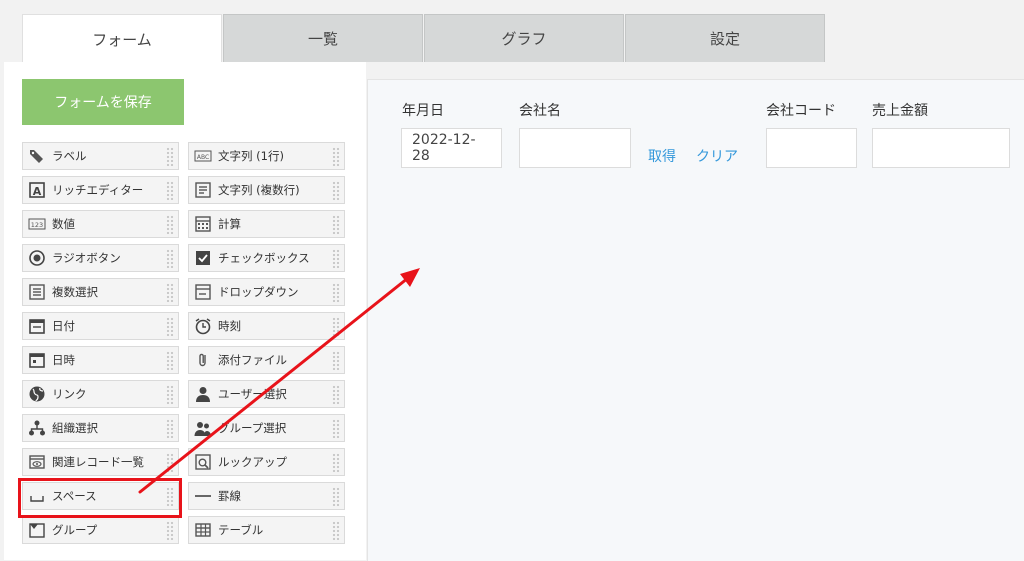 This screenshot has width=1024, height=561. I want to click on palette-field-users: グループ選択, so click(266, 428).